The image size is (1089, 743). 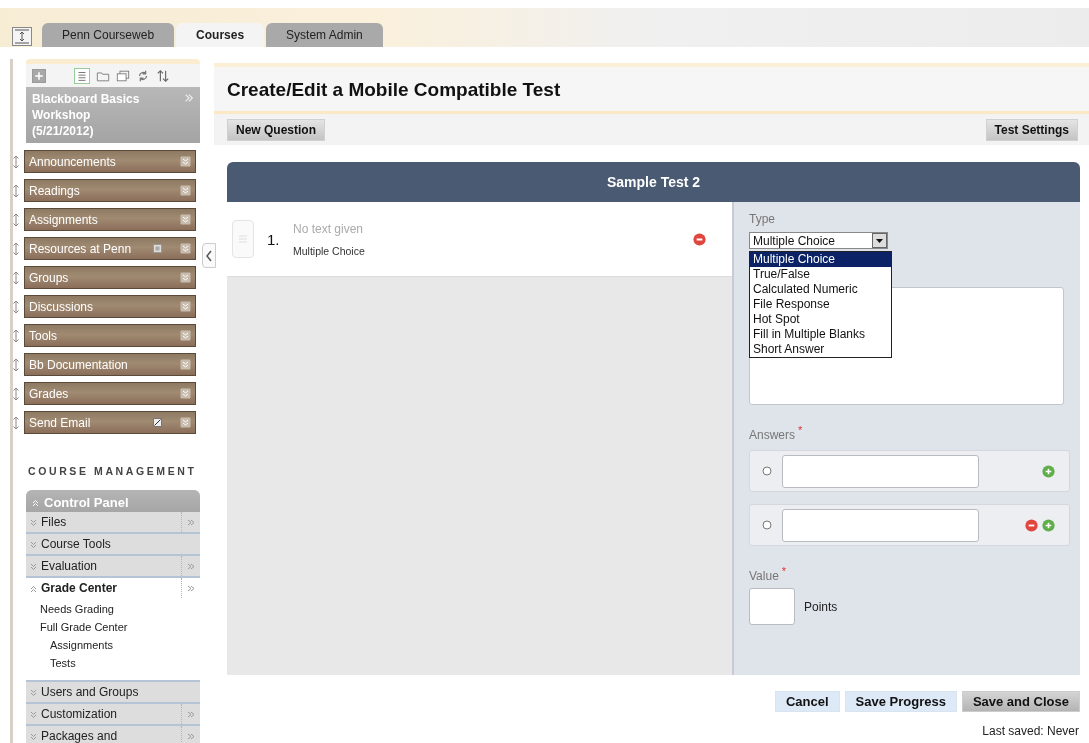 I want to click on control-panel-item: Course Tools, so click(x=113, y=544).